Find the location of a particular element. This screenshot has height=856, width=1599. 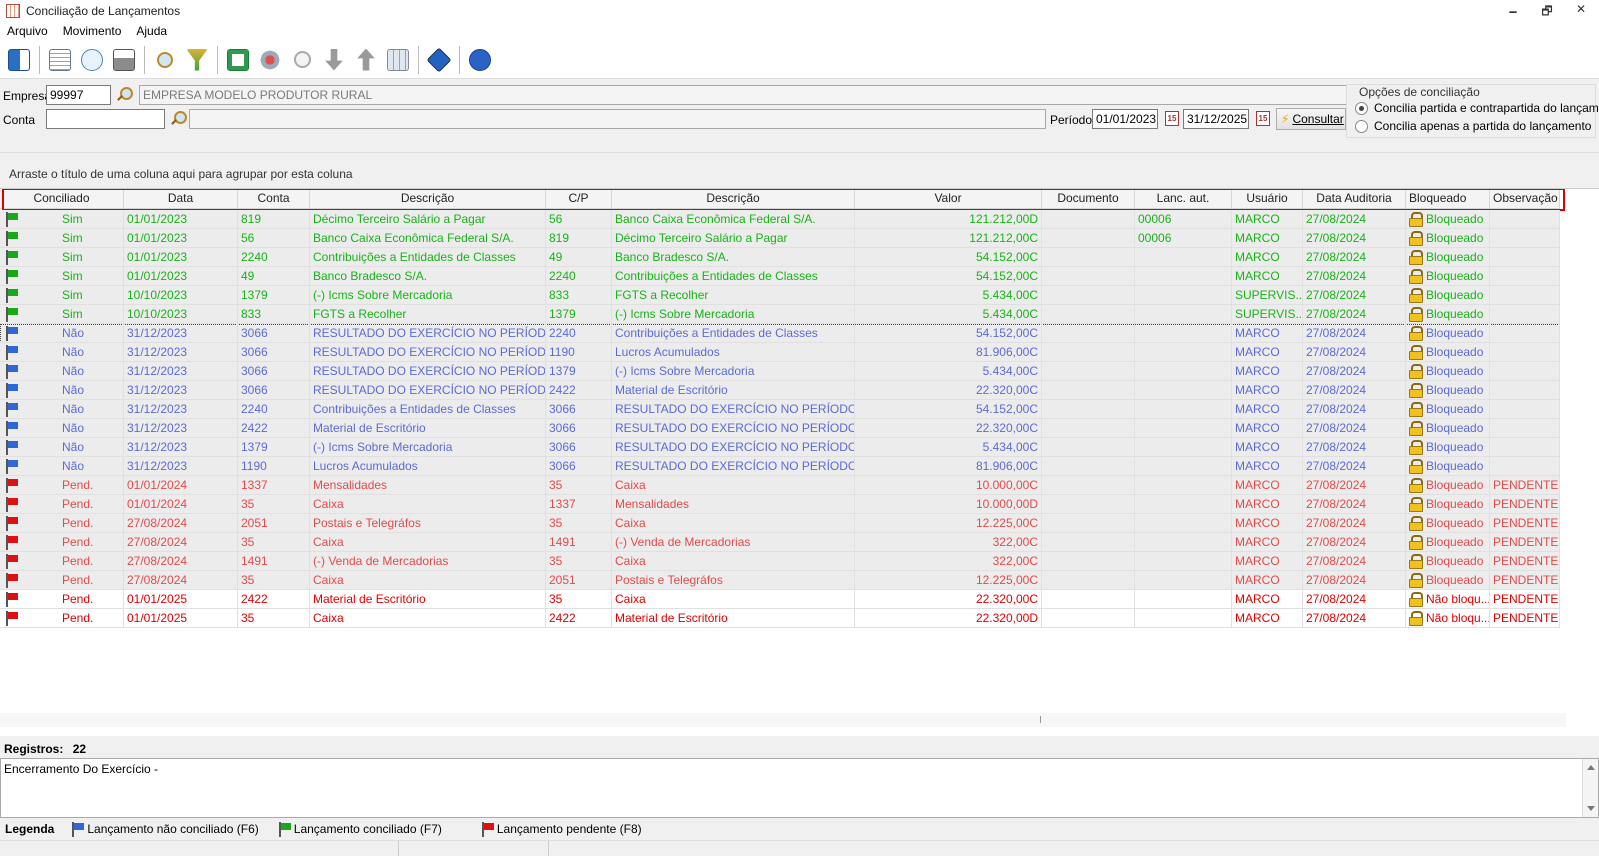

filter-button is located at coordinates (197, 60).